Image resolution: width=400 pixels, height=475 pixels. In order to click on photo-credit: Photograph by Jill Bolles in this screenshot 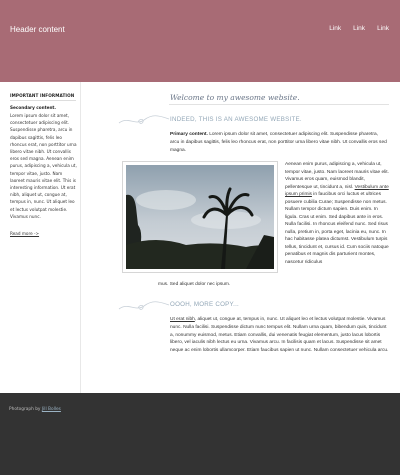, I will do `click(35, 409)`.